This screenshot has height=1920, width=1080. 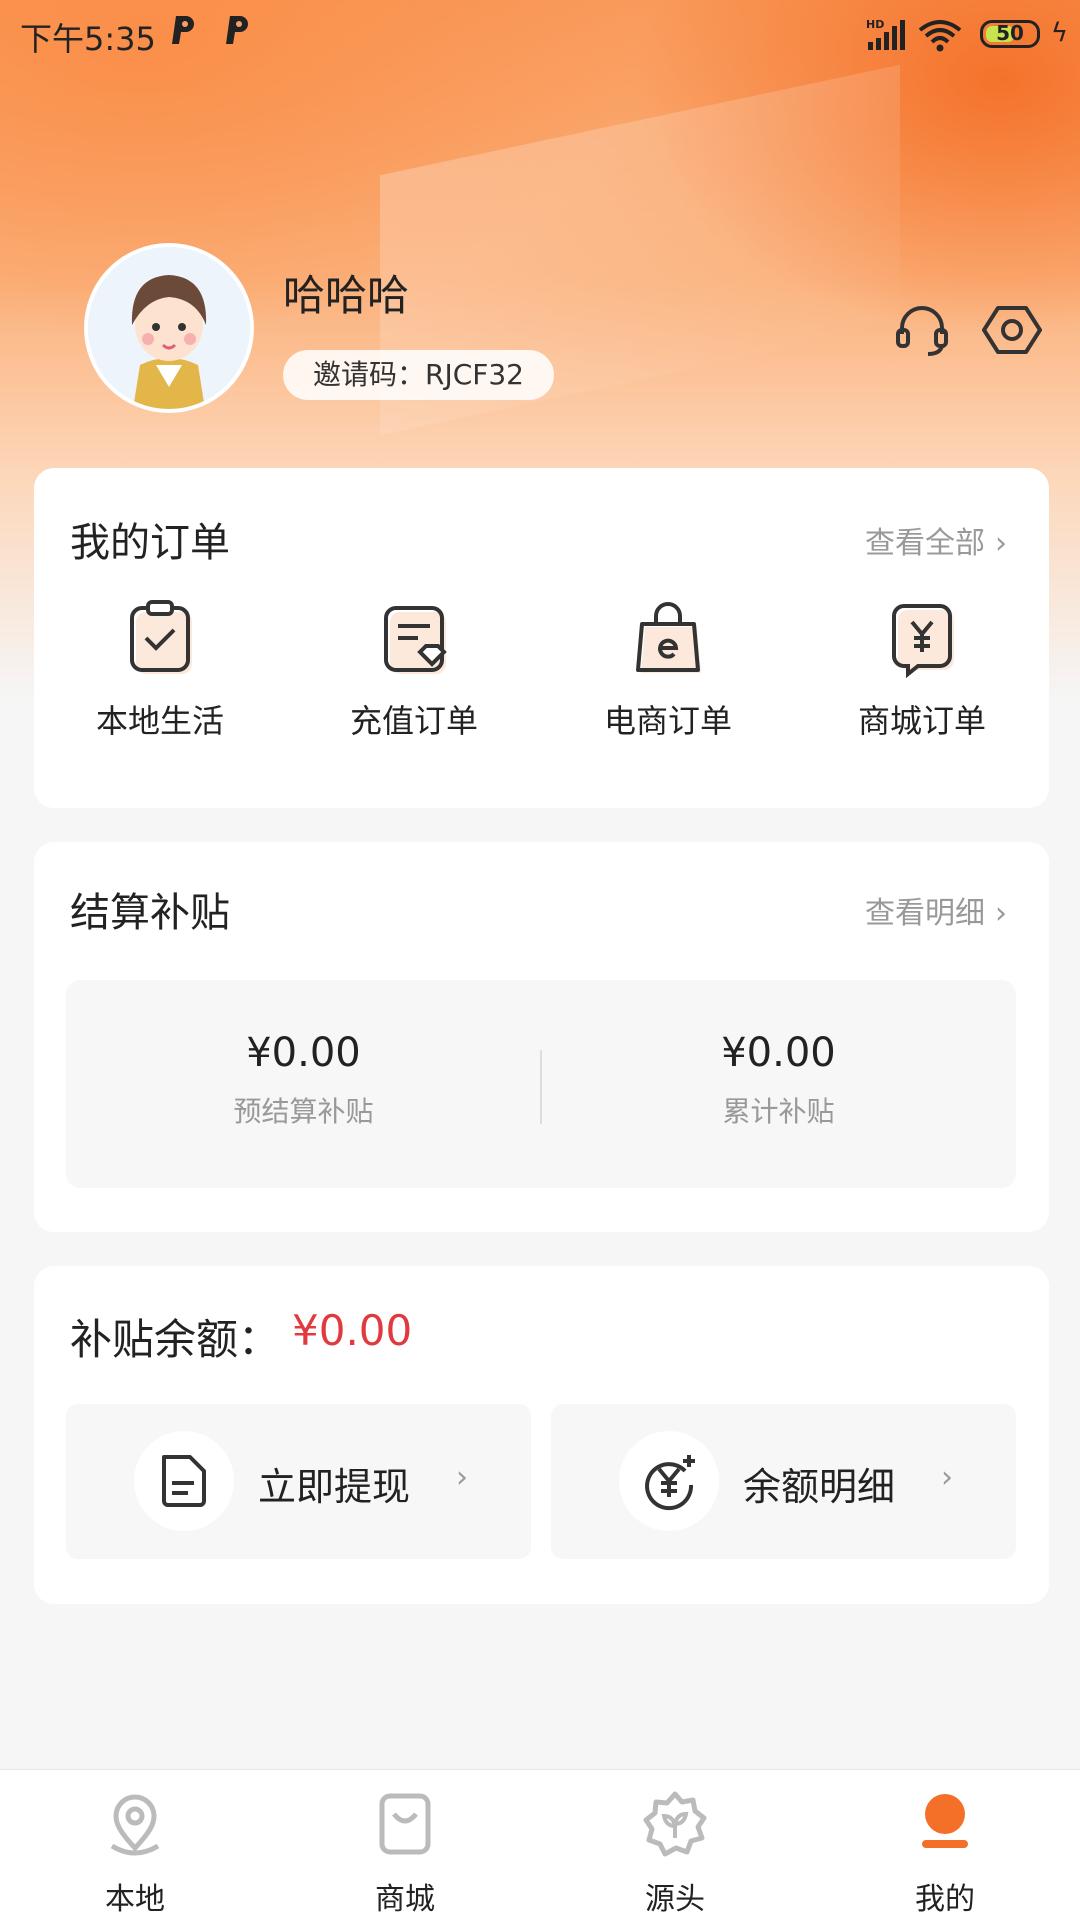 What do you see at coordinates (921, 721) in the screenshot?
I see `order-item-label: 商城订单` at bounding box center [921, 721].